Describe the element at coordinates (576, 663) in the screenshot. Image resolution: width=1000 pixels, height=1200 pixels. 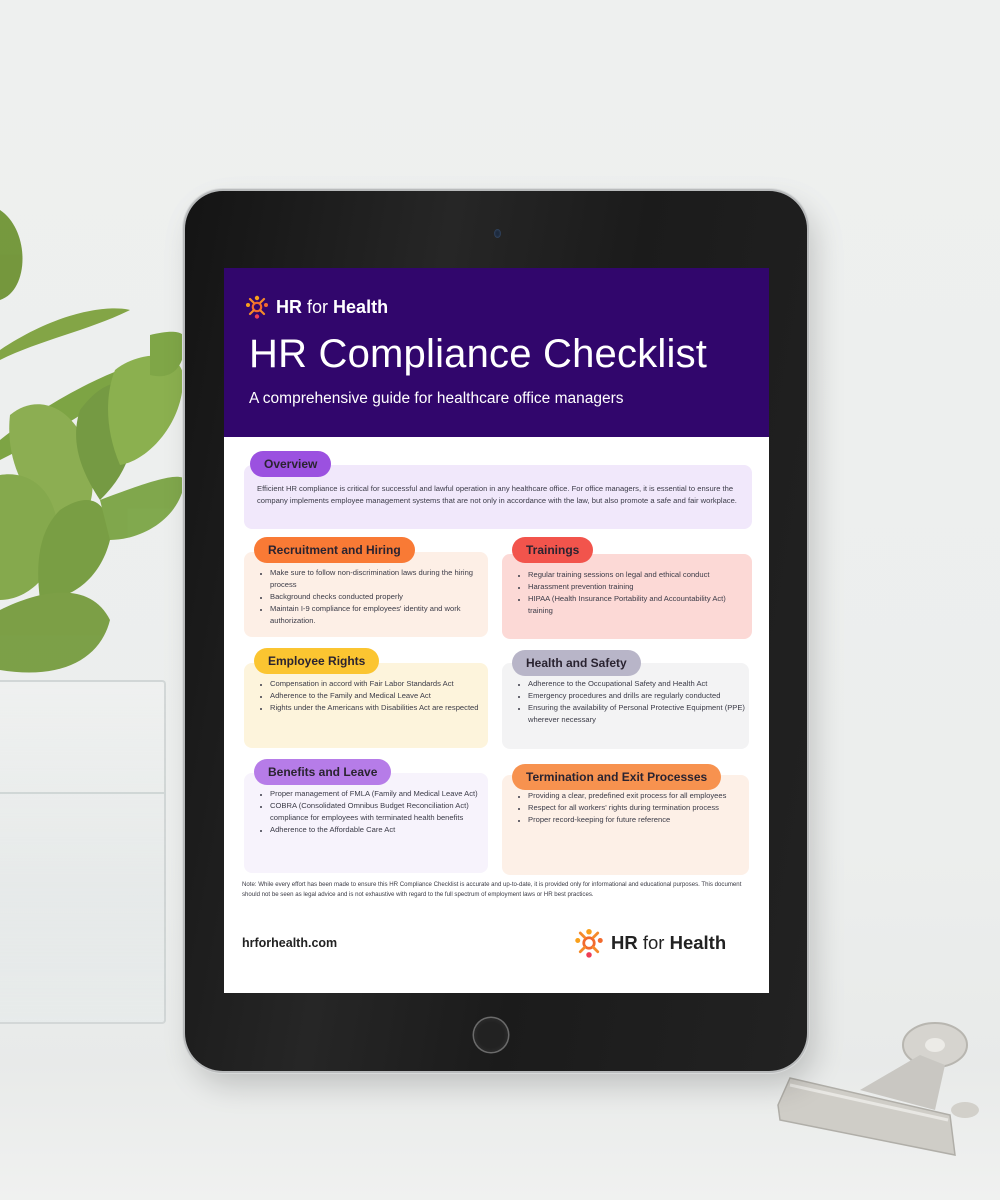
I see `section-label-health-and-safety: Health and Safety` at that location.